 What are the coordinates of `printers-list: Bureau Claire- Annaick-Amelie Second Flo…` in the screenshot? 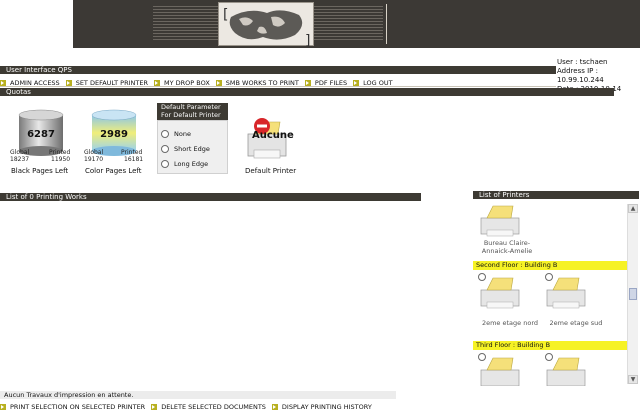 It's located at (556, 293).